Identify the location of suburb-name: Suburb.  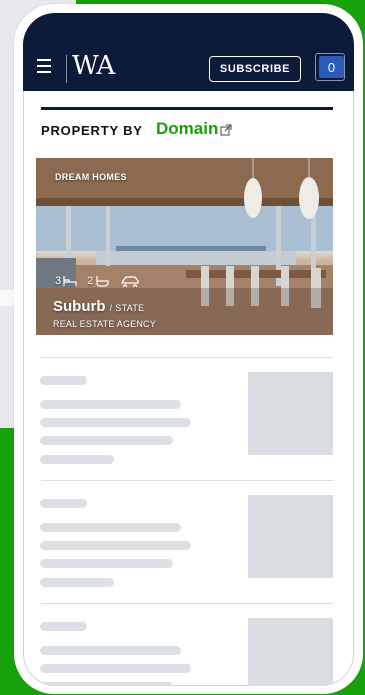
(79, 306).